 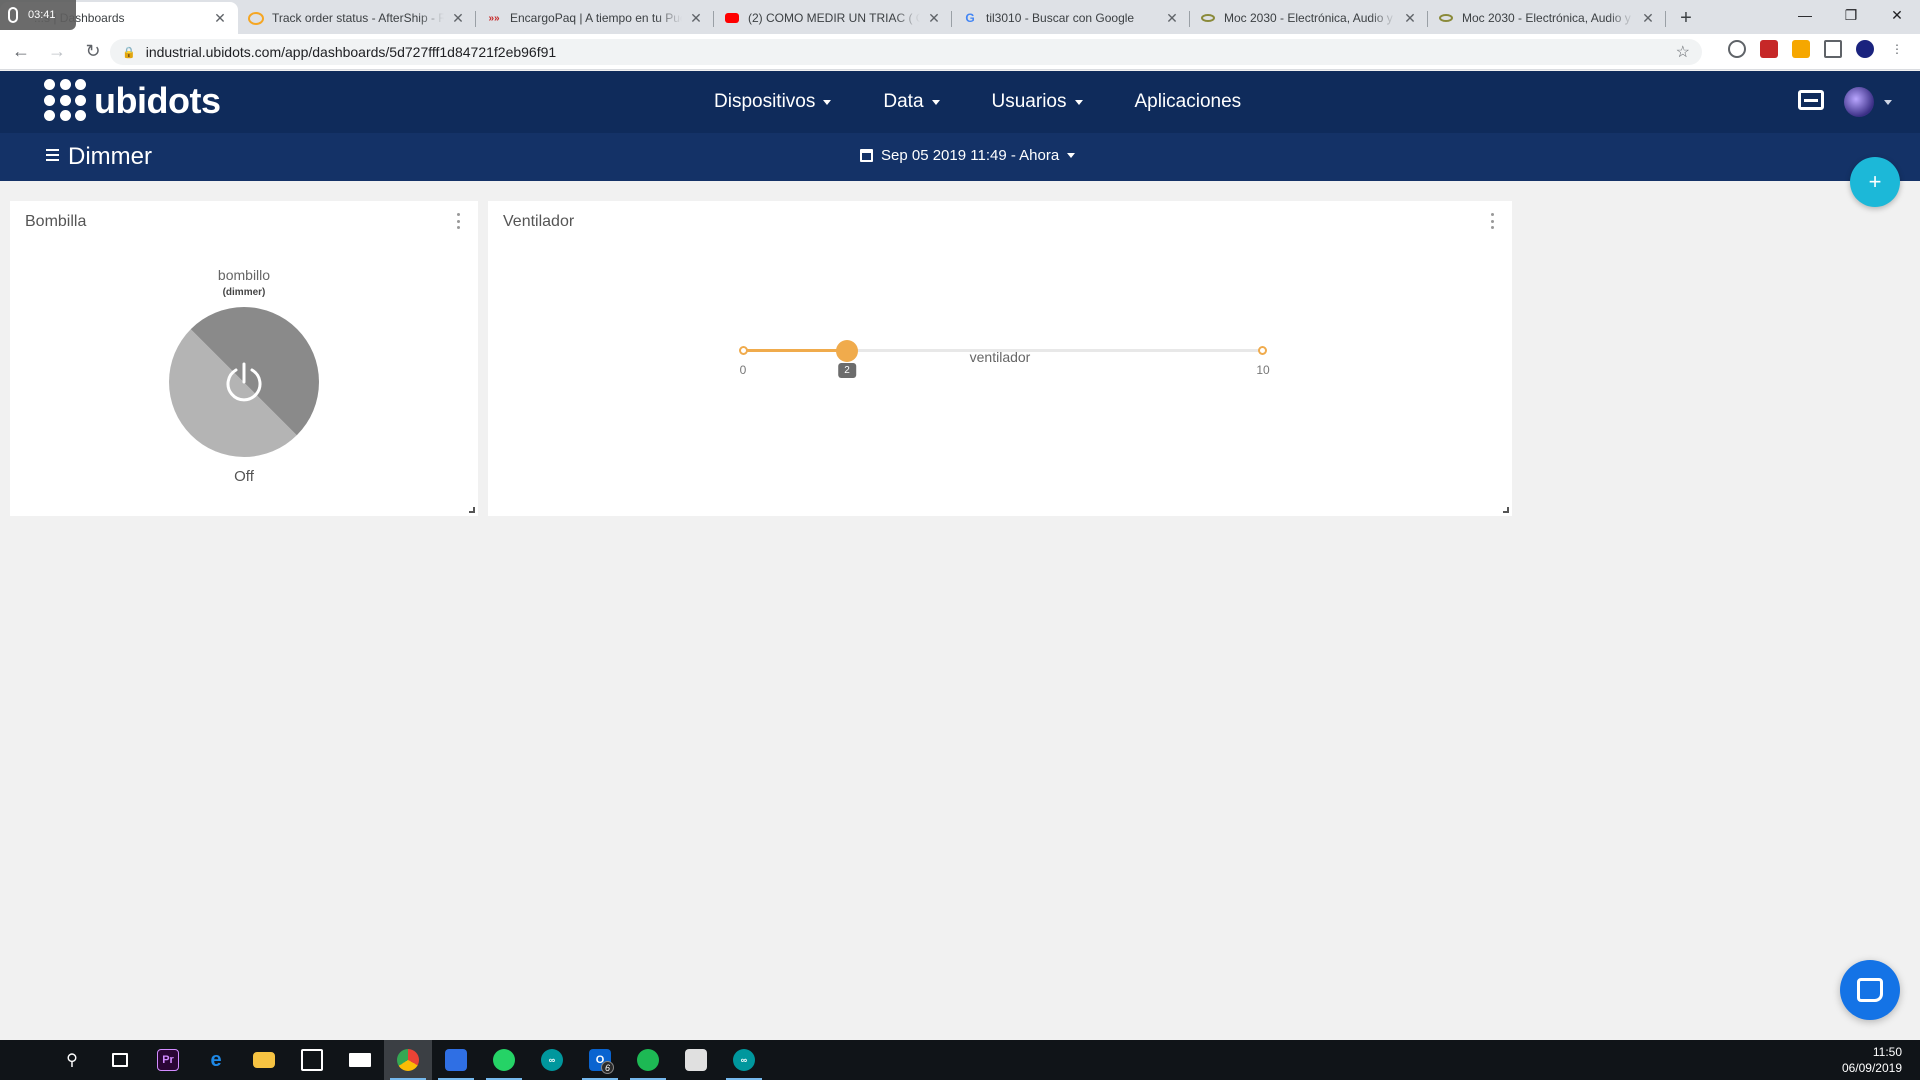 What do you see at coordinates (132, 101) in the screenshot?
I see `ubidots-logo: ubidots` at bounding box center [132, 101].